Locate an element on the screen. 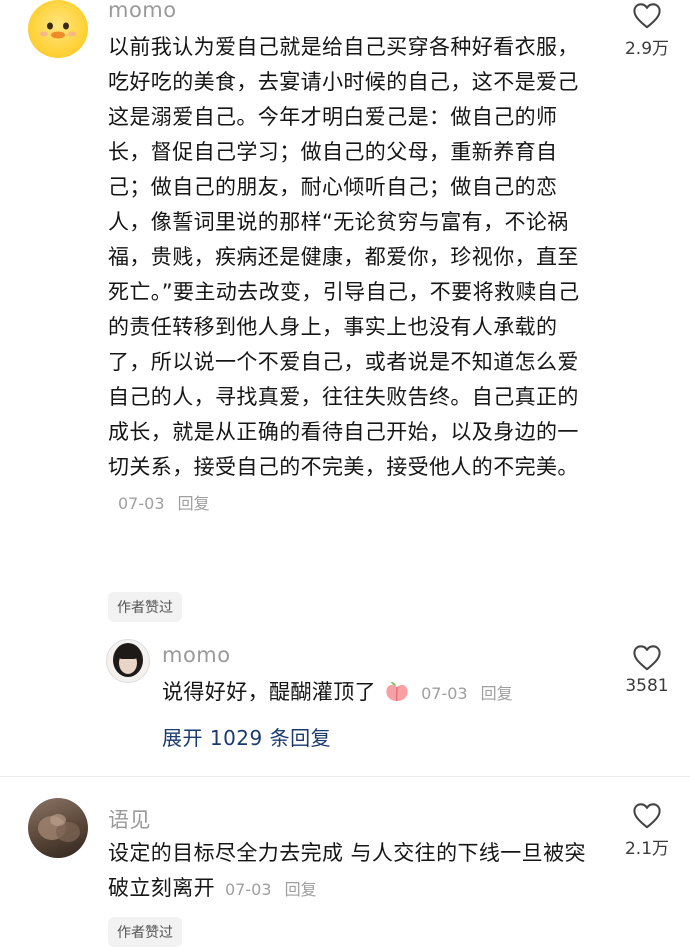  reply-avatar is located at coordinates (128, 661).